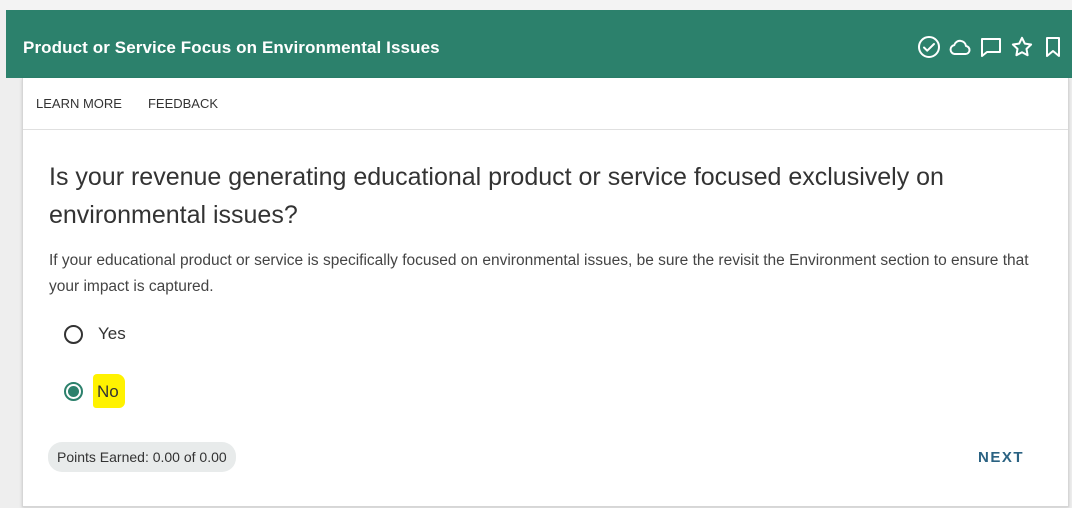 Image resolution: width=1072 pixels, height=508 pixels. Describe the element at coordinates (73, 334) in the screenshot. I see `radio-yes` at that location.